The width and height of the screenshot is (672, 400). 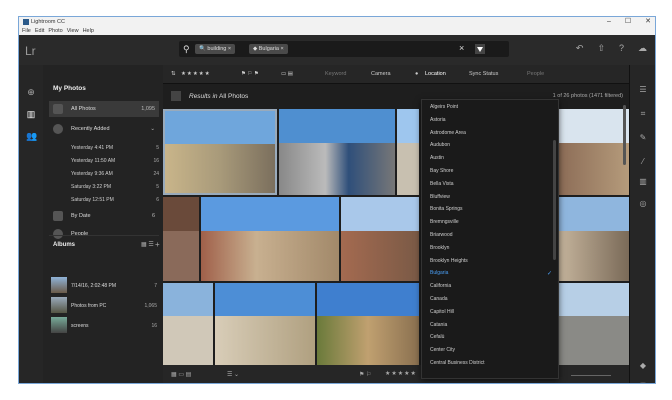 I want to click on location-option: Bay Shore, so click(x=492, y=174).